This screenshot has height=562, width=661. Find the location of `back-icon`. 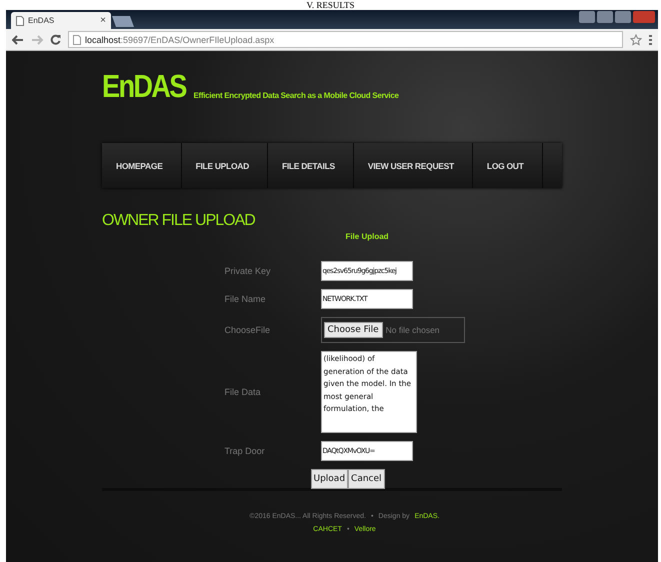

back-icon is located at coordinates (18, 39).